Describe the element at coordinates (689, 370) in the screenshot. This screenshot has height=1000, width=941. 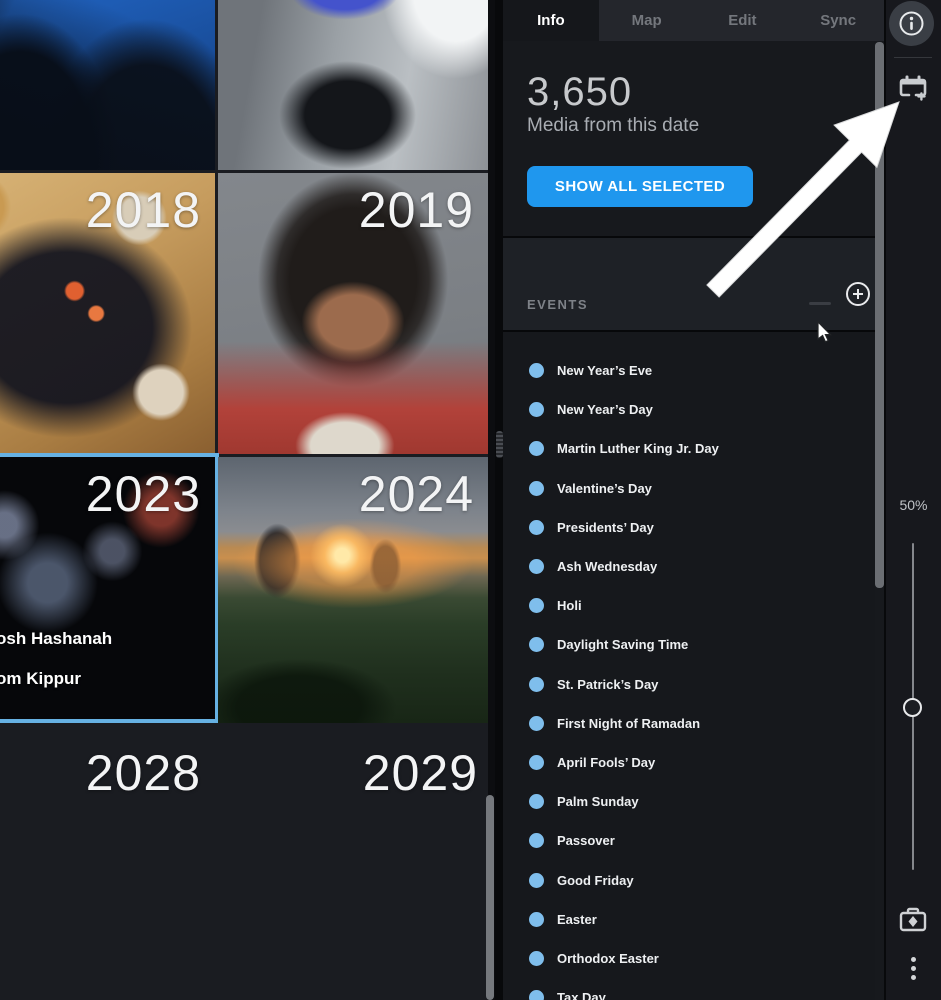
I see `event-item: New Year’s Eve` at that location.